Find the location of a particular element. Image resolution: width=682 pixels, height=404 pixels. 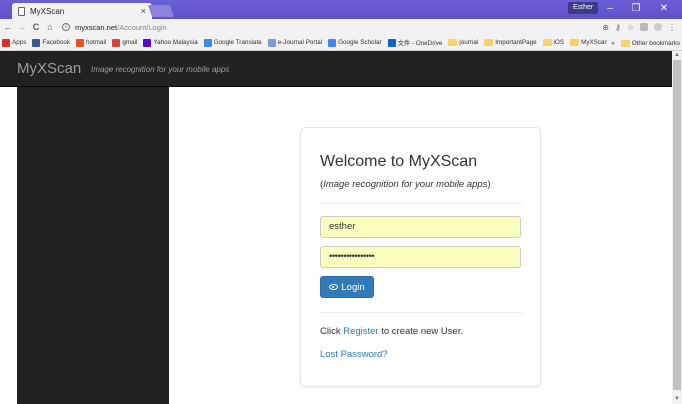

more-bookmarks-button: » is located at coordinates (613, 43).